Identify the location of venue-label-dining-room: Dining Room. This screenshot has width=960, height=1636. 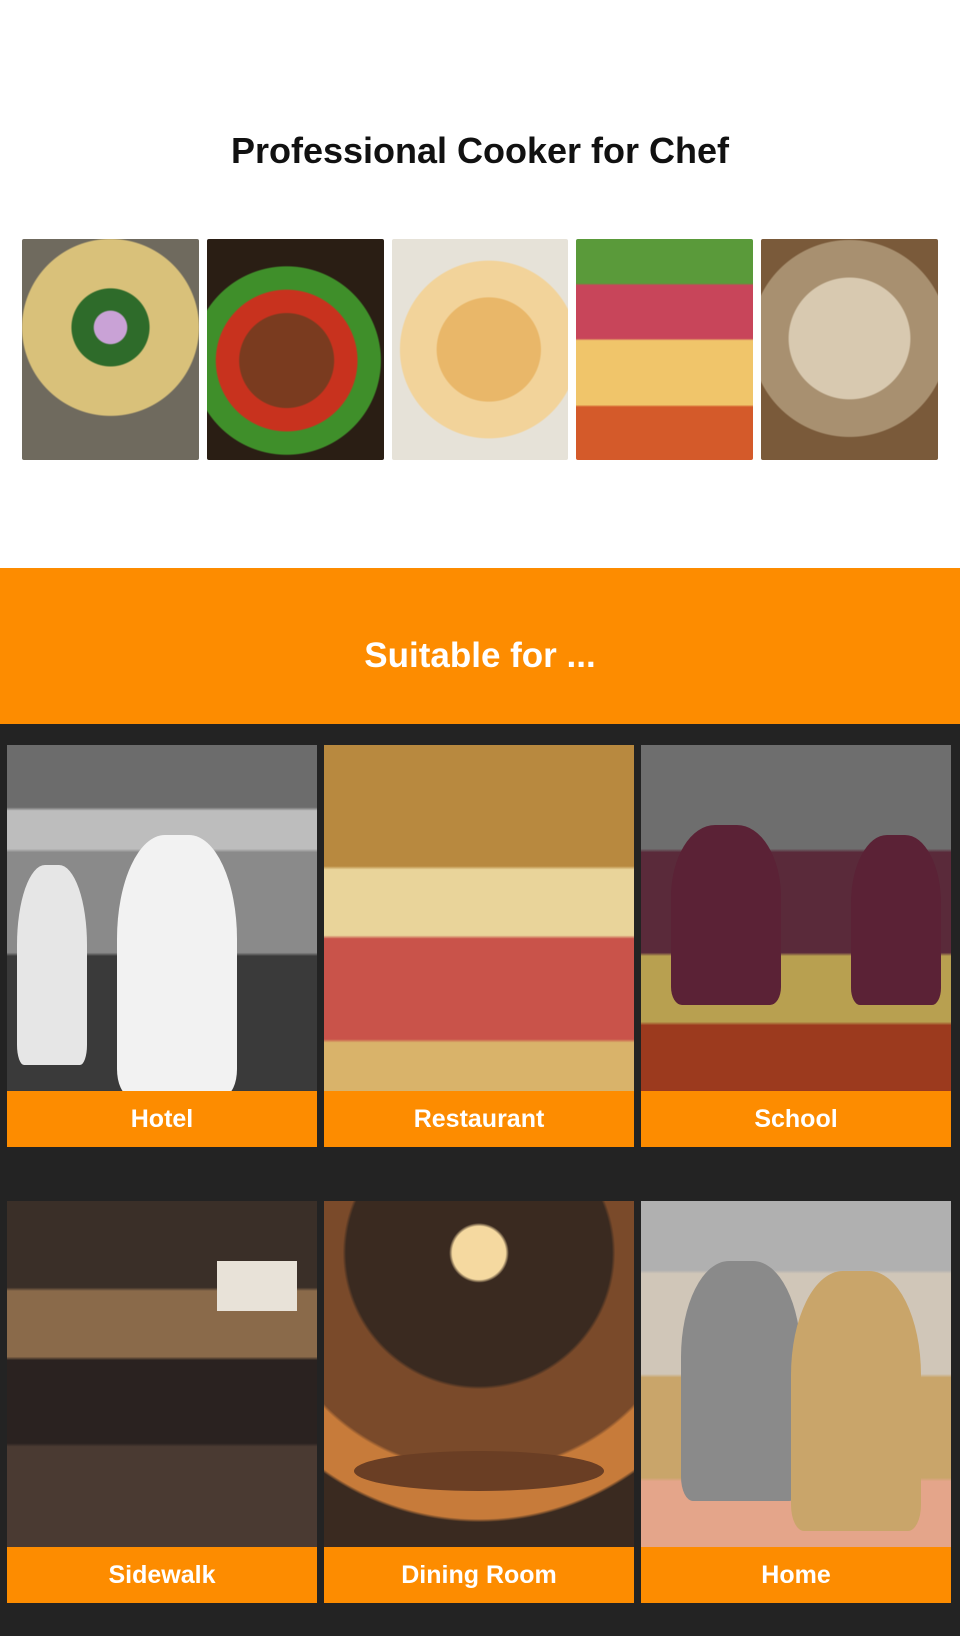
(479, 1575).